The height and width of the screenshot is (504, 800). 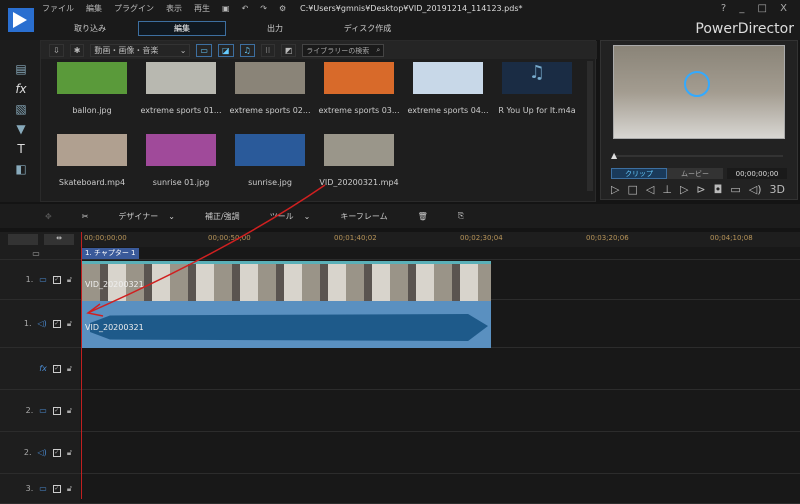 What do you see at coordinates (206, 250) in the screenshot?
I see `annotation-arrow` at bounding box center [206, 250].